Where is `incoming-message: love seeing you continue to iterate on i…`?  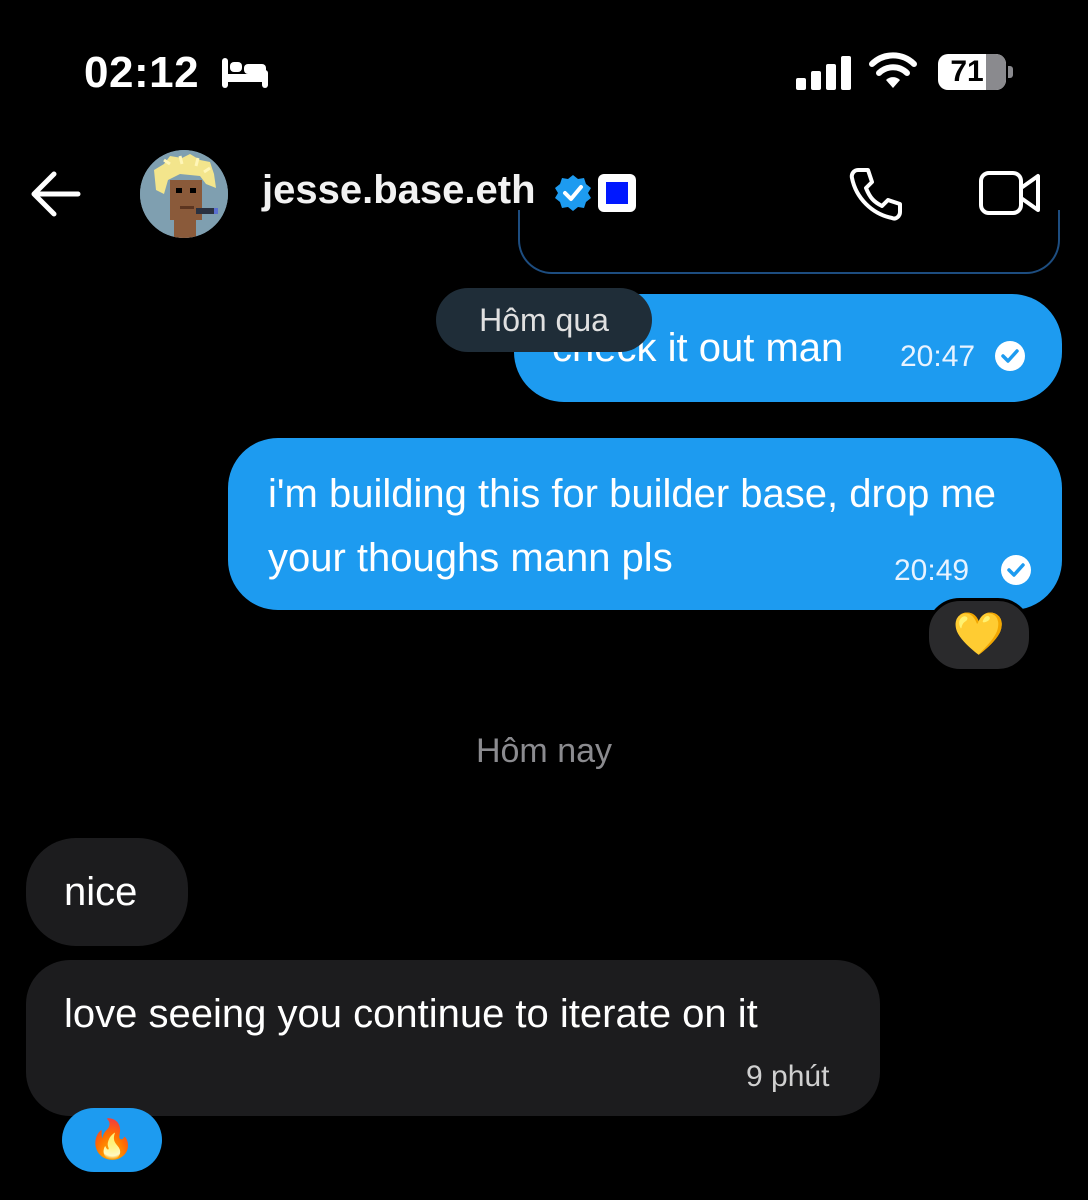 incoming-message: love seeing you continue to iterate on i… is located at coordinates (453, 1038).